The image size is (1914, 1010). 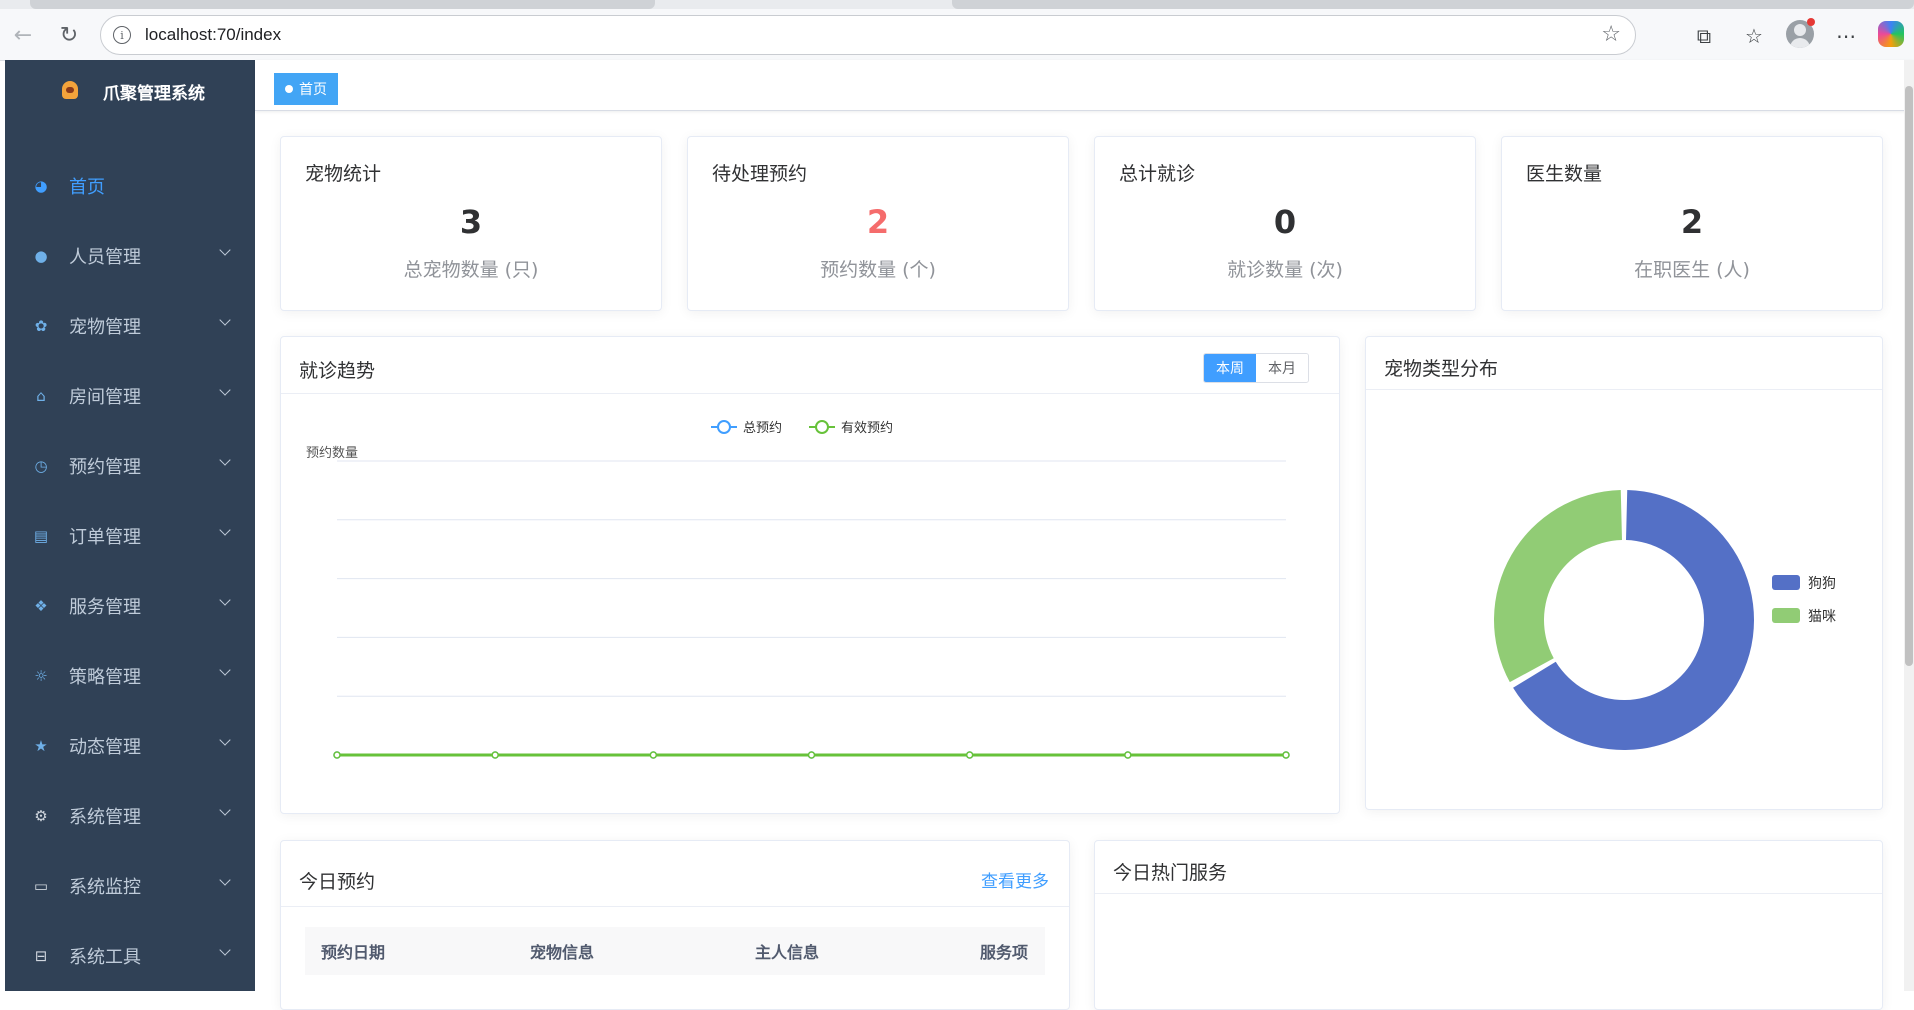 I want to click on legend-label: 猫咪, so click(x=1822, y=616).